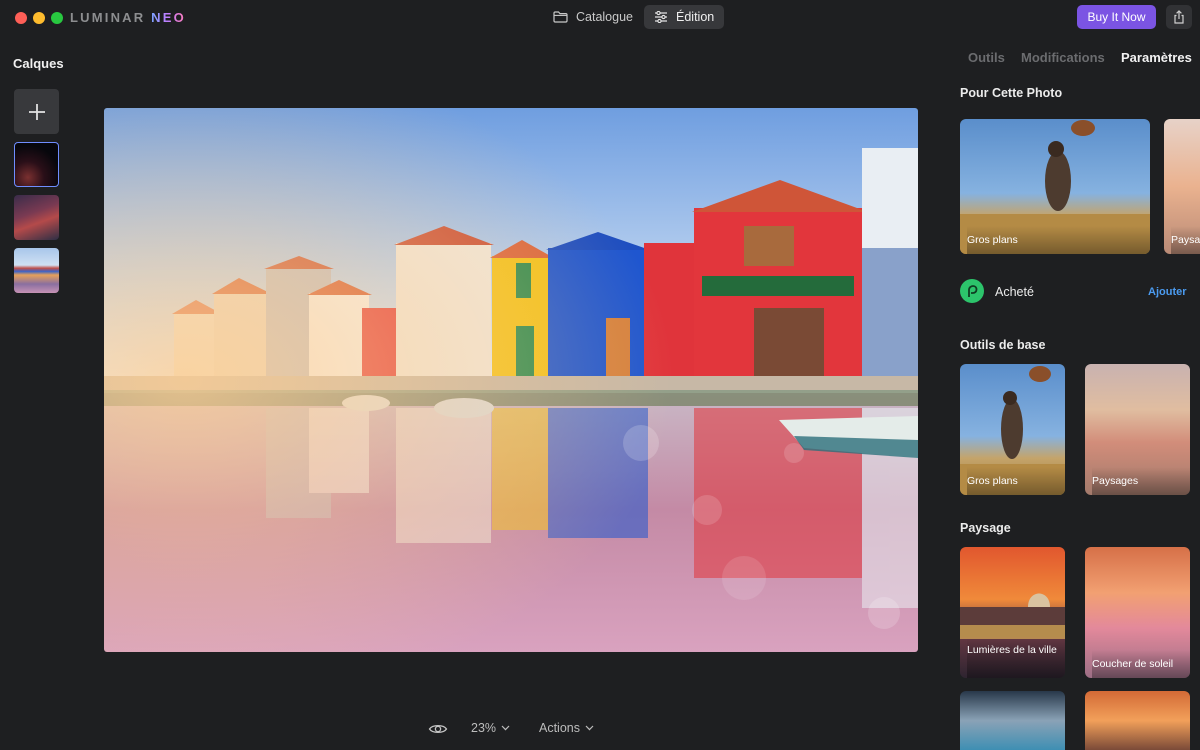  What do you see at coordinates (1016, 658) in the screenshot?
I see `preset-card-label: Lumières de la ville` at bounding box center [1016, 658].